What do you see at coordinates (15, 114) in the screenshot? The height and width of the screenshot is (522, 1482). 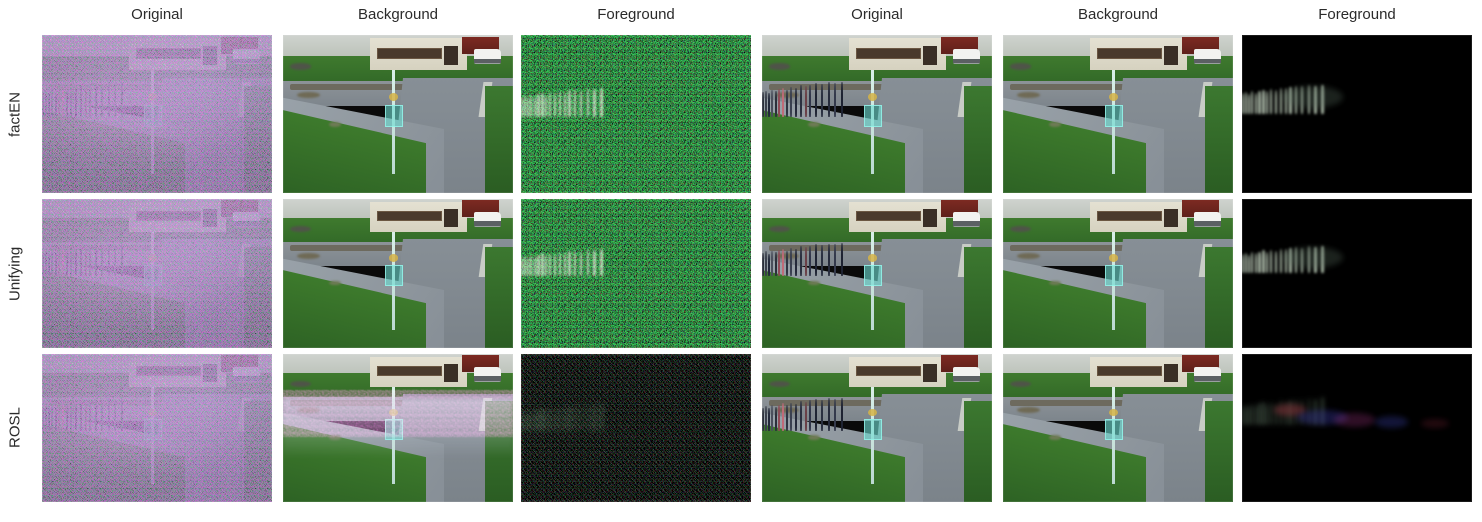 I see `row-label-facten: factEN` at bounding box center [15, 114].